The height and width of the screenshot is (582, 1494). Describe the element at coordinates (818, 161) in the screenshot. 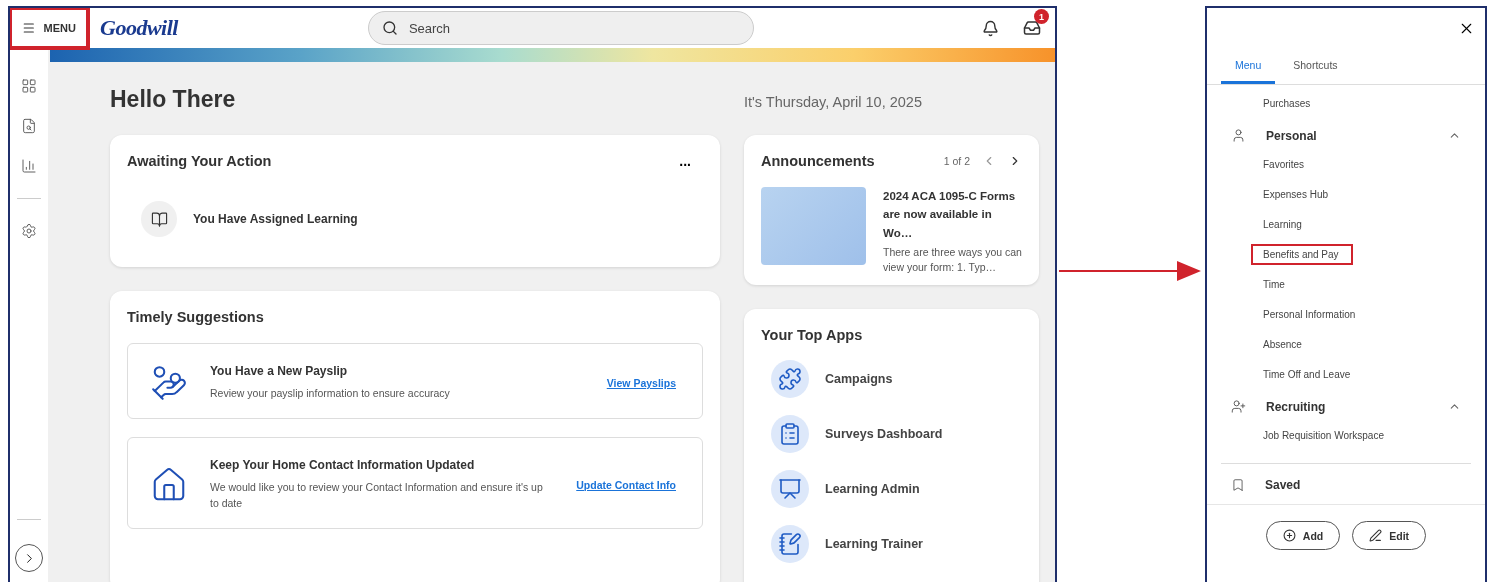

I see `card-title: Announcements` at that location.